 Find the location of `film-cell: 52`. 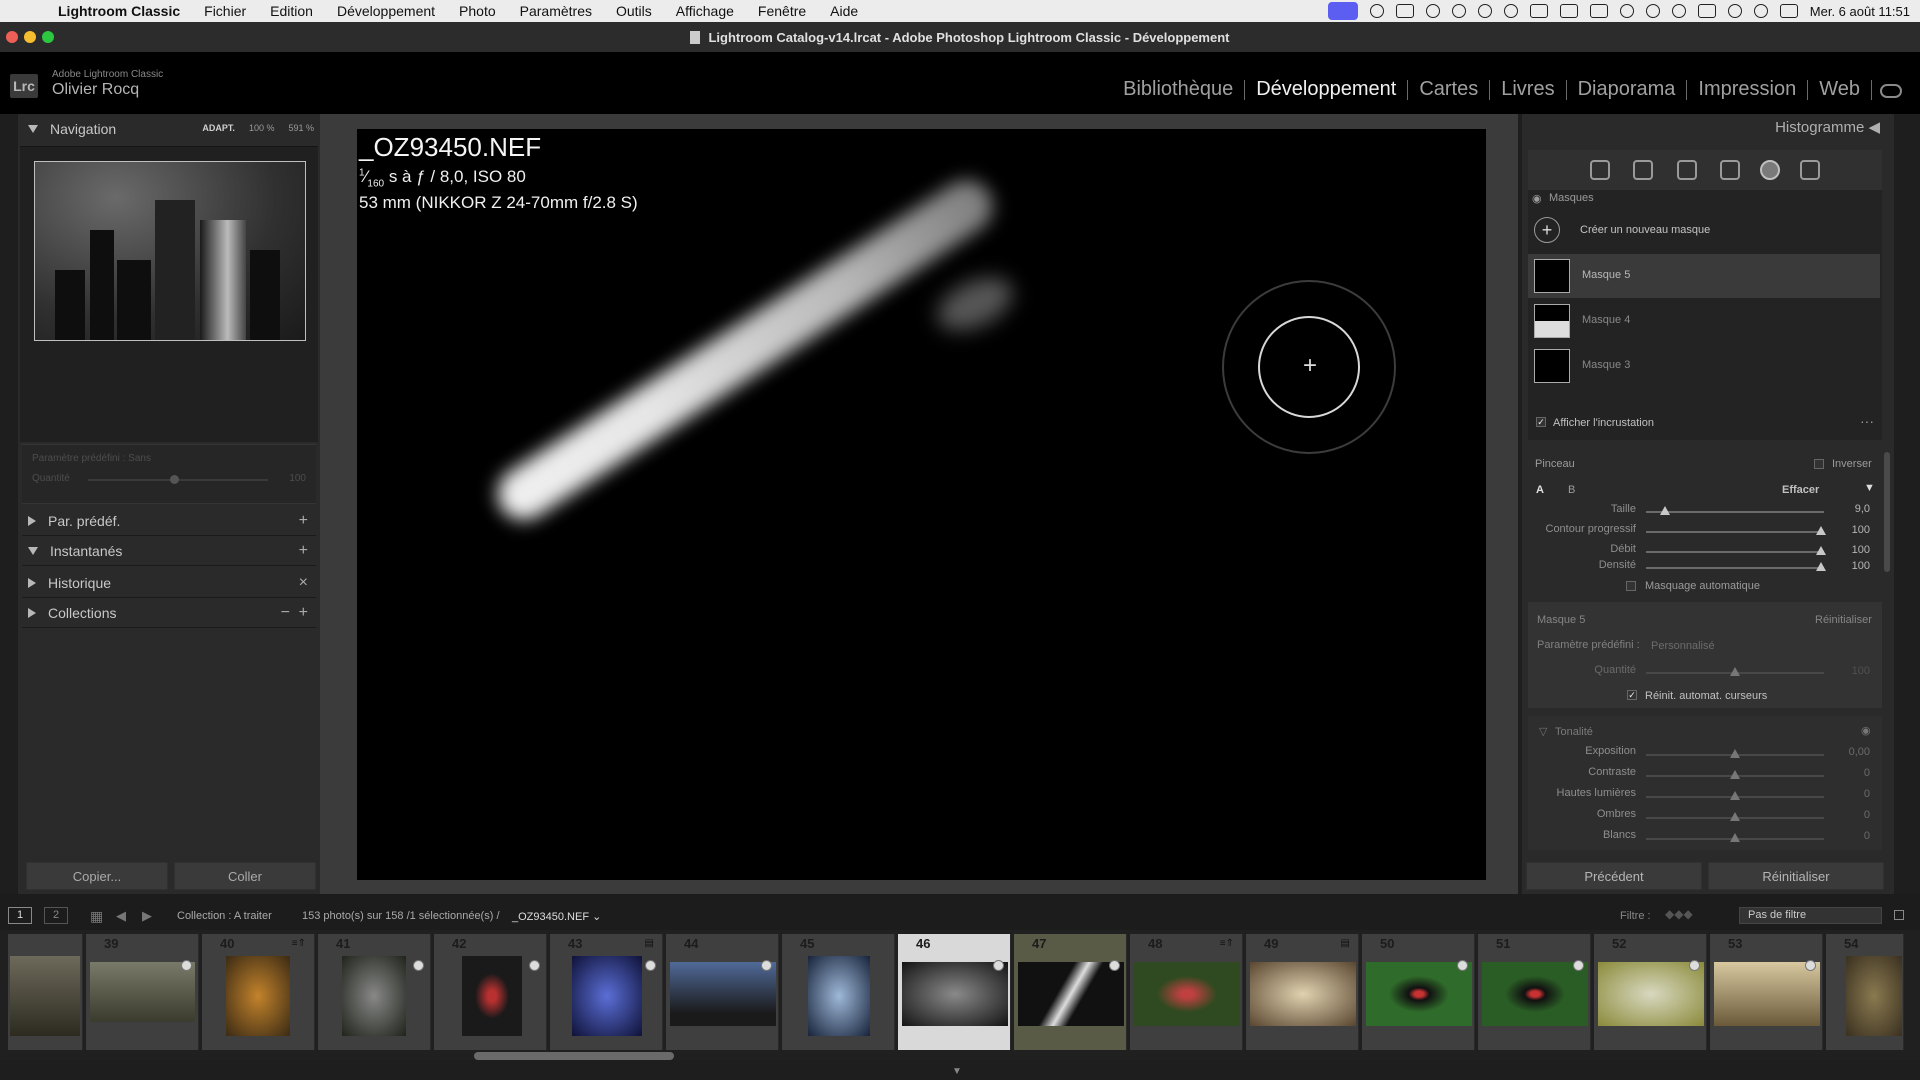

film-cell: 52 is located at coordinates (1650, 992).